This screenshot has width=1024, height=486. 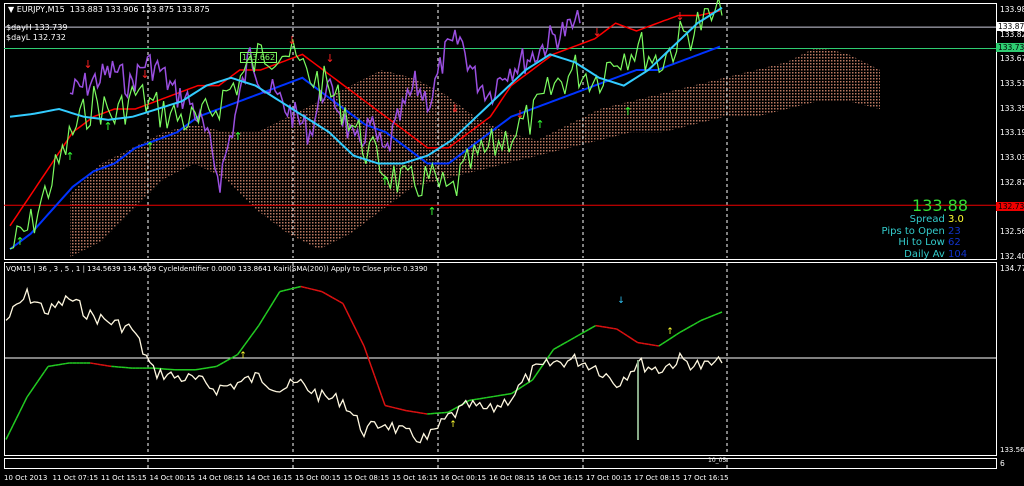 What do you see at coordinates (609, 478) in the screenshot?
I see `time-axis-label: 17 Oct 00:15` at bounding box center [609, 478].